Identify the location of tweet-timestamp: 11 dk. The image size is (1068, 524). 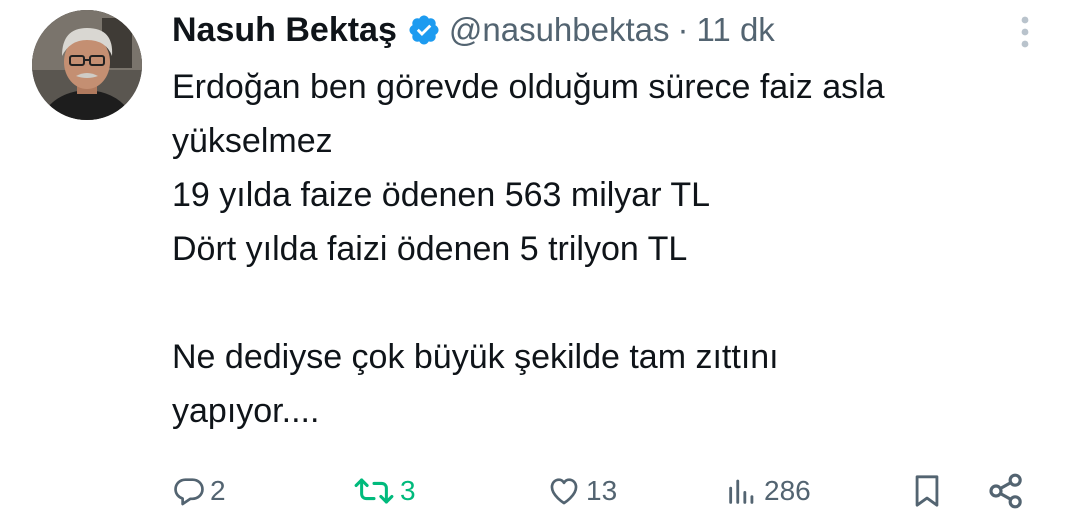
(736, 30).